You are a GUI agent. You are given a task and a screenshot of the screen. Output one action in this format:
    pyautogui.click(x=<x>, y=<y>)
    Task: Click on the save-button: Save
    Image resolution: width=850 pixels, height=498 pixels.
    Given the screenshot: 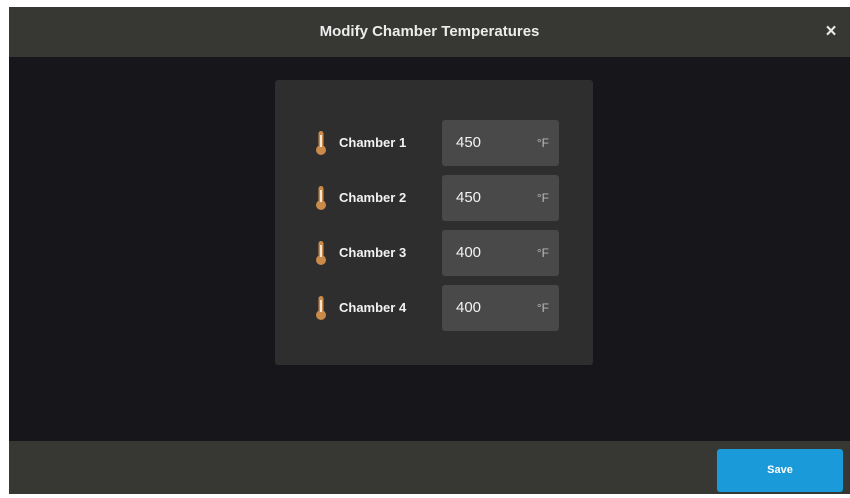 What is the action you would take?
    pyautogui.click(x=780, y=470)
    